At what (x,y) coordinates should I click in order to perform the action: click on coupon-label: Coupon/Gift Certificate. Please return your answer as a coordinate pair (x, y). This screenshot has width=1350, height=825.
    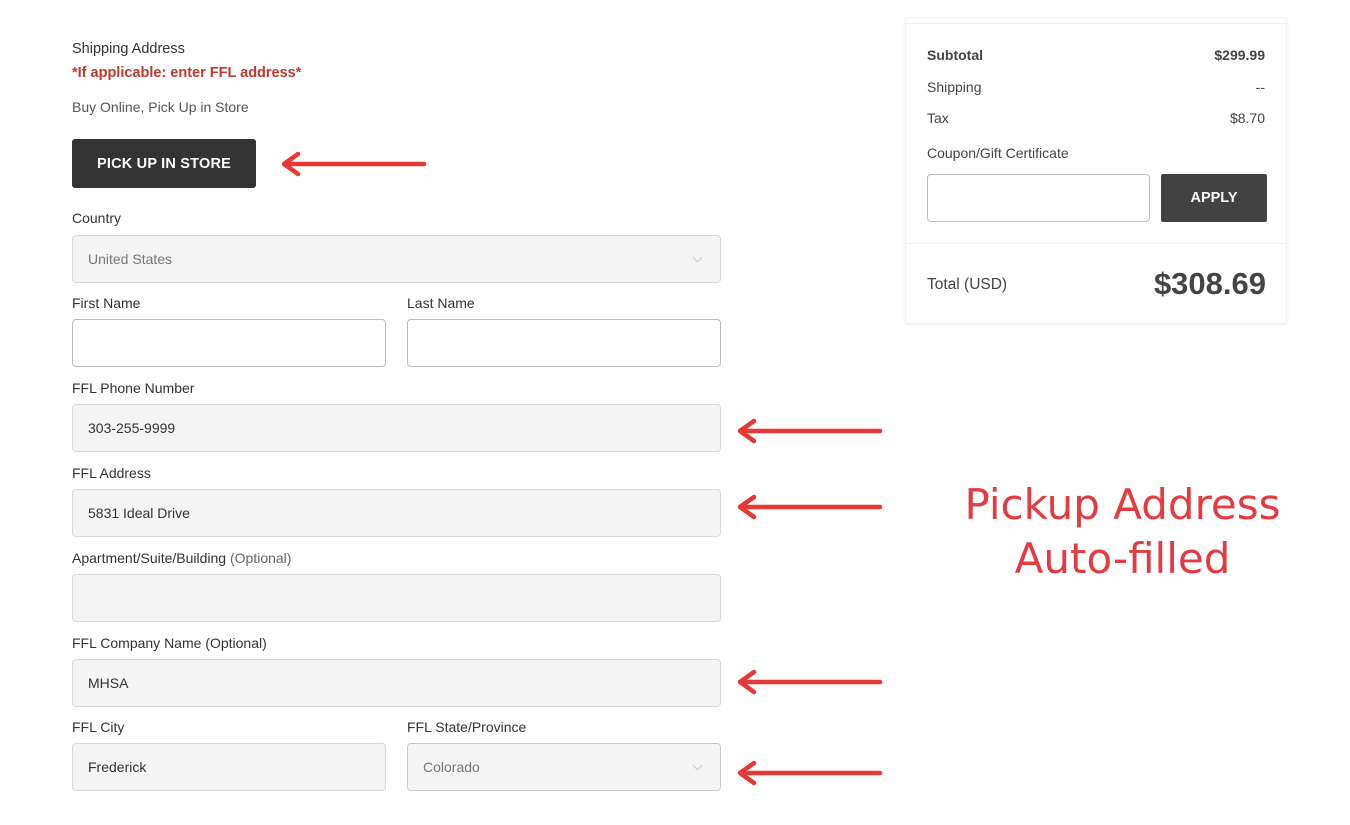
    Looking at the image, I should click on (998, 153).